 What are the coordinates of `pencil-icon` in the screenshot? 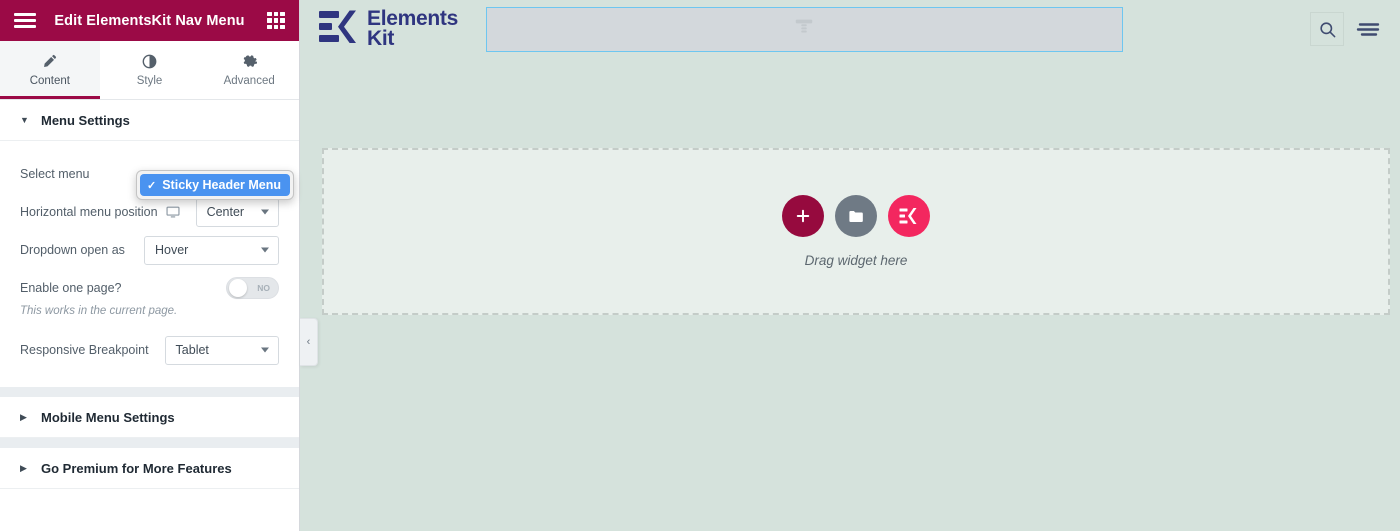 It's located at (49, 62).